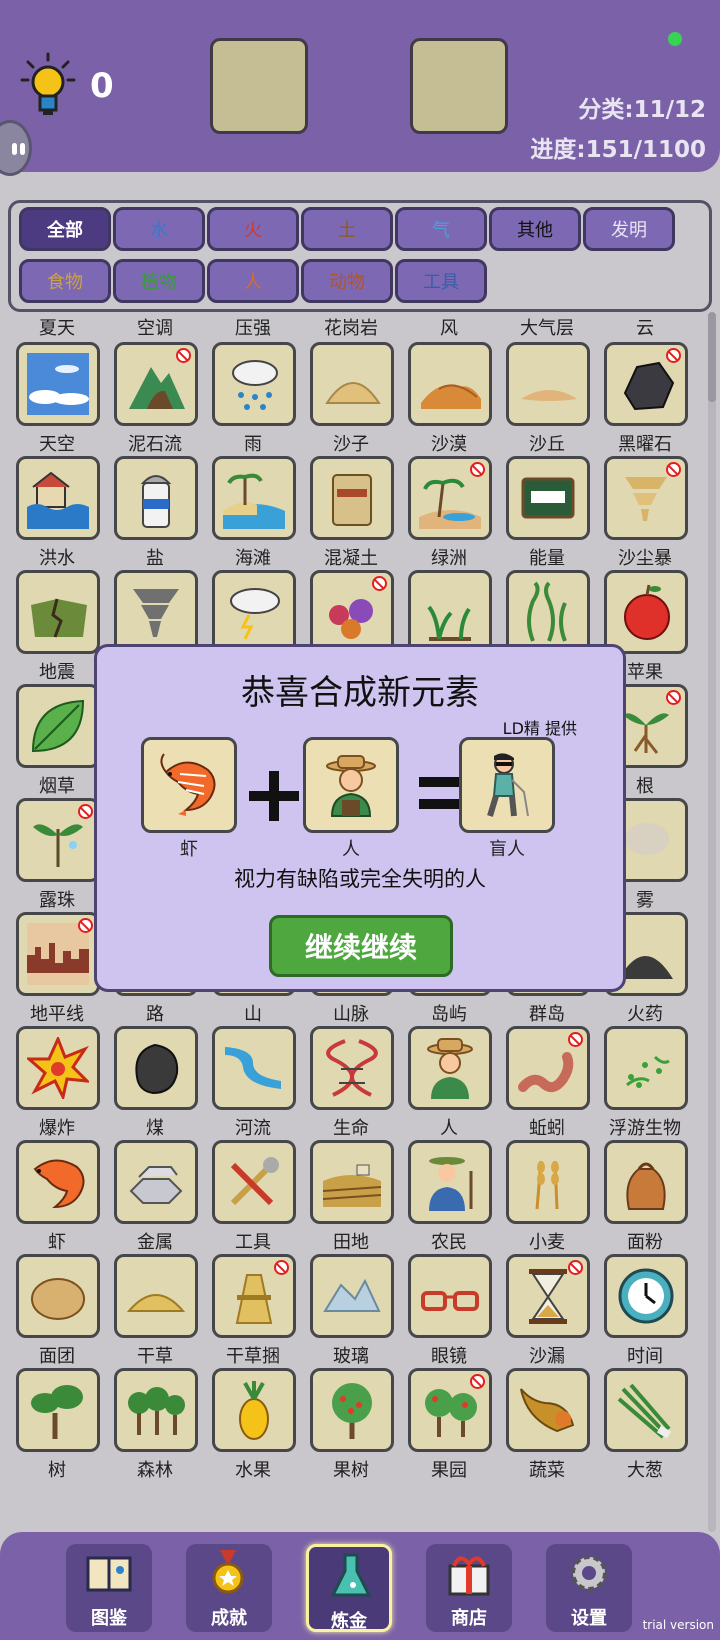  I want to click on element-cell: 蔬菜, so click(547, 1427).